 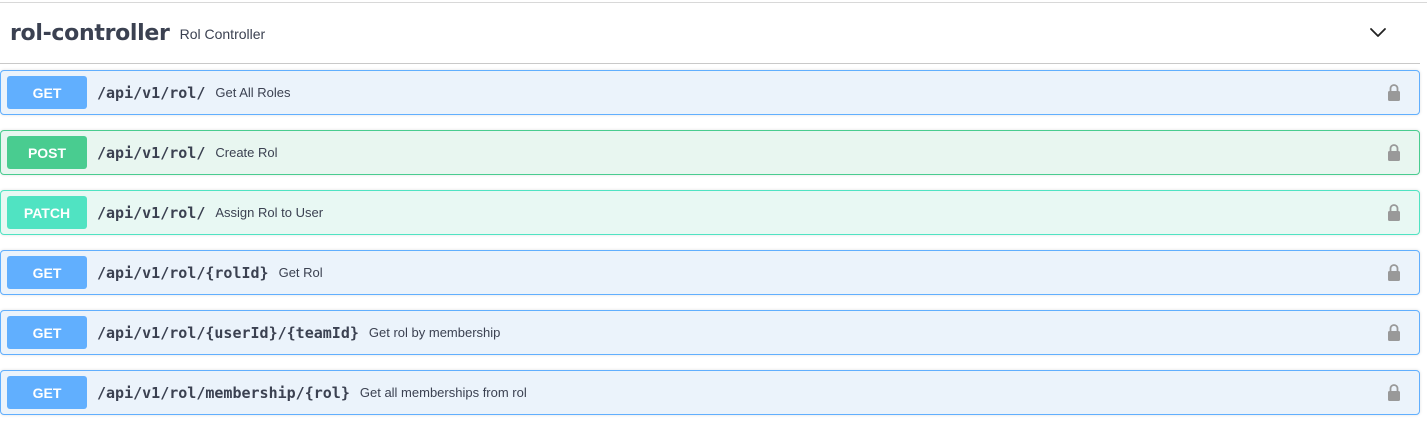 What do you see at coordinates (253, 92) in the screenshot?
I see `operation-summary: Get All Roles` at bounding box center [253, 92].